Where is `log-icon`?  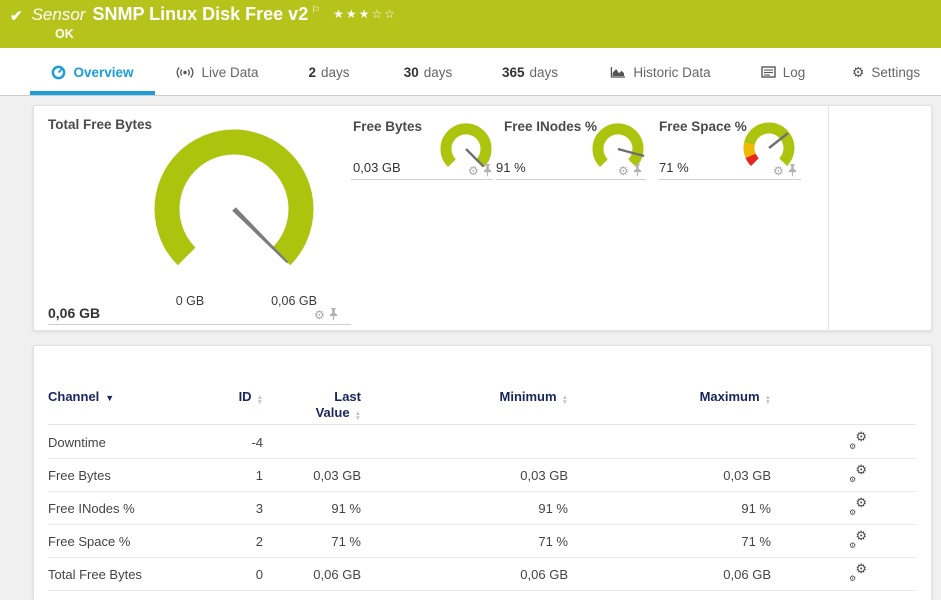 log-icon is located at coordinates (768, 72).